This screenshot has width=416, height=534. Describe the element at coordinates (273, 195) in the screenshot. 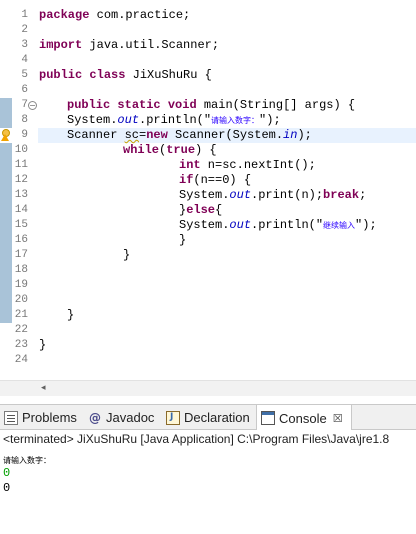

I see `code-line-13: System.out.print(n);break;` at that location.